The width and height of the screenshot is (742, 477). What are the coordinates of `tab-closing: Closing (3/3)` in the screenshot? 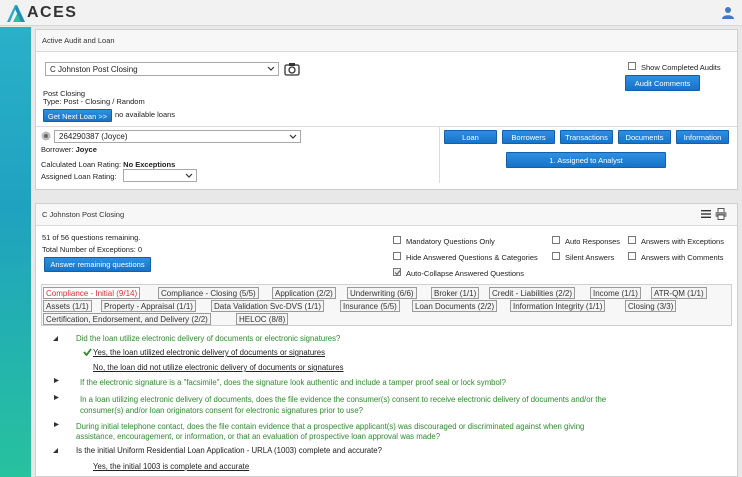 It's located at (651, 306).